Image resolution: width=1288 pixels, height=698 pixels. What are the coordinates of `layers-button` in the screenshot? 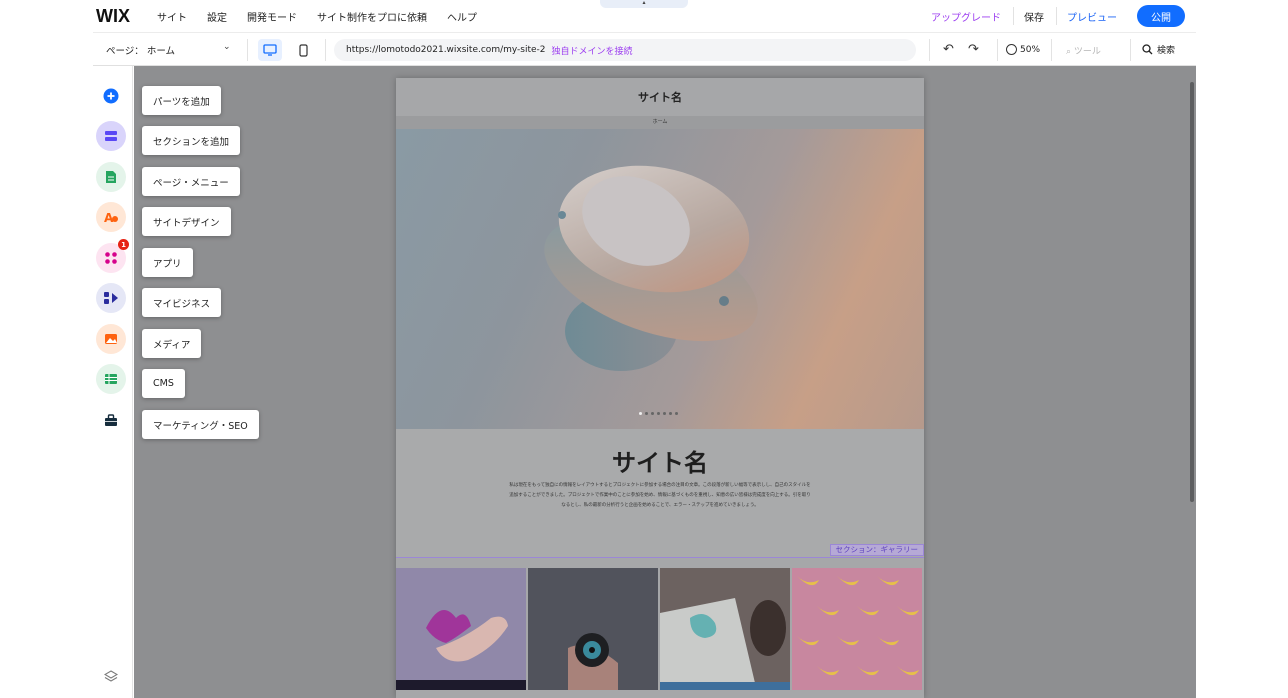 It's located at (111, 677).